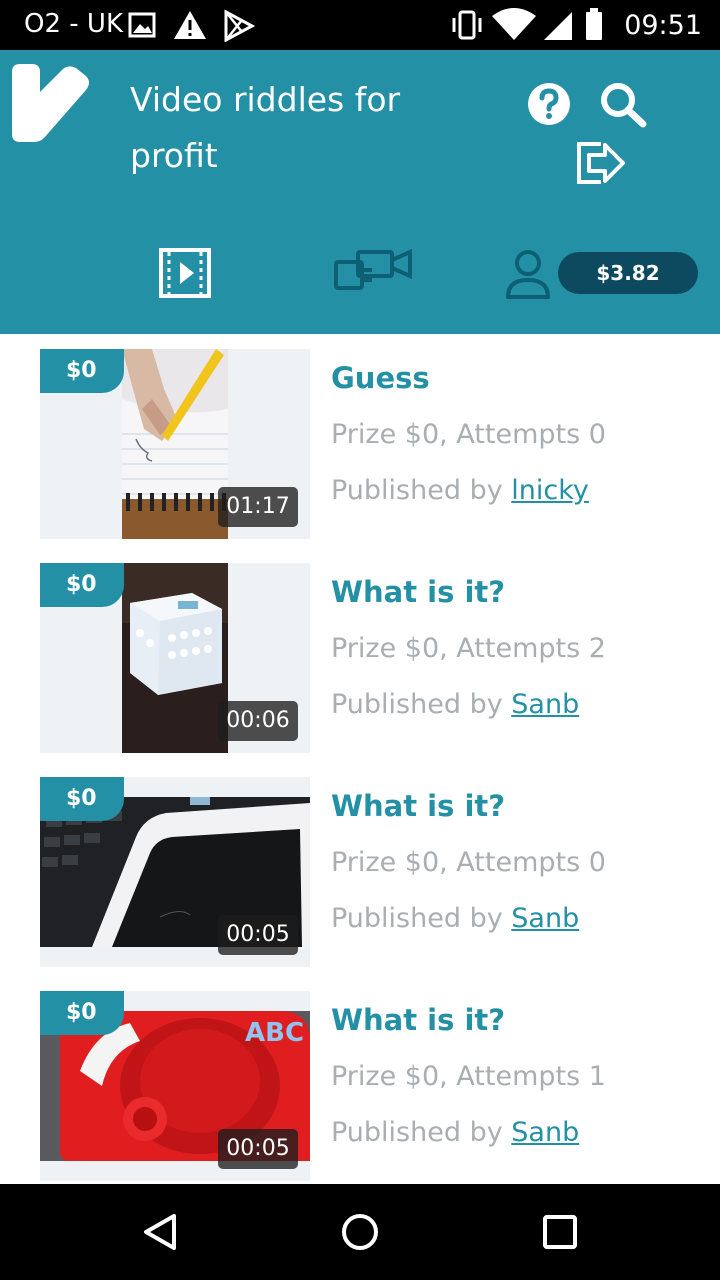  I want to click on notification-icons, so click(192, 25).